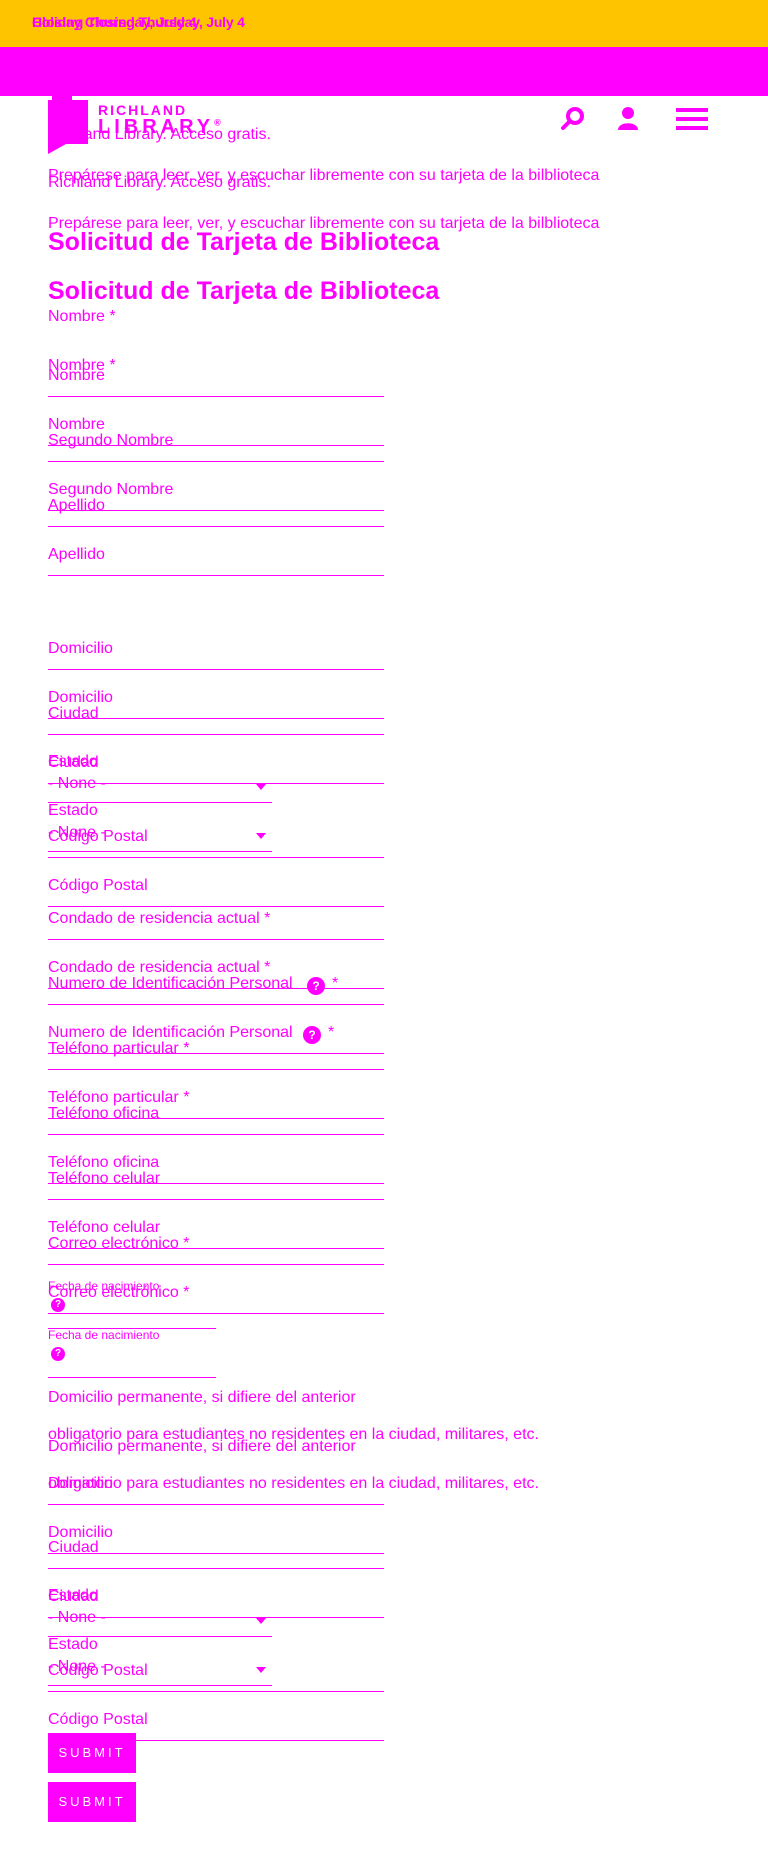 This screenshot has width=768, height=1869. What do you see at coordinates (159, 182) in the screenshot?
I see `intro-line-1-dup: Richland Library. Acceso gratis.` at bounding box center [159, 182].